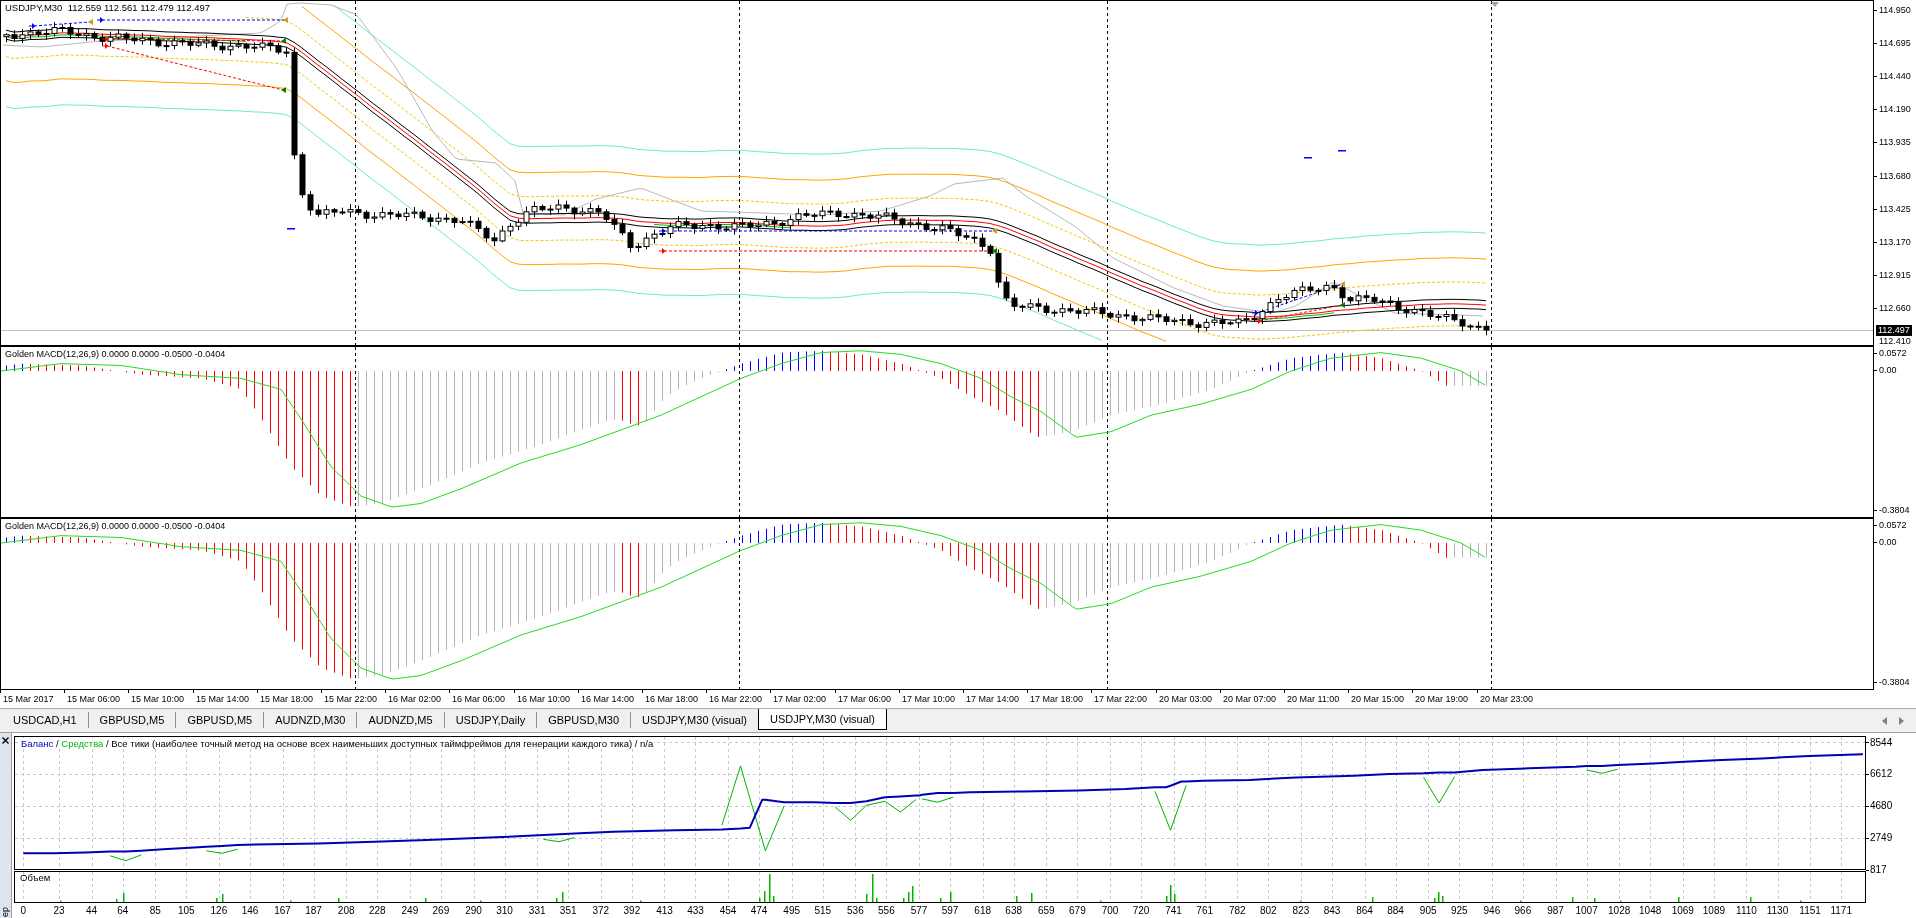 The image size is (1916, 918). Describe the element at coordinates (1895, 341) in the screenshot. I see `price-axis-label: 112.410` at that location.